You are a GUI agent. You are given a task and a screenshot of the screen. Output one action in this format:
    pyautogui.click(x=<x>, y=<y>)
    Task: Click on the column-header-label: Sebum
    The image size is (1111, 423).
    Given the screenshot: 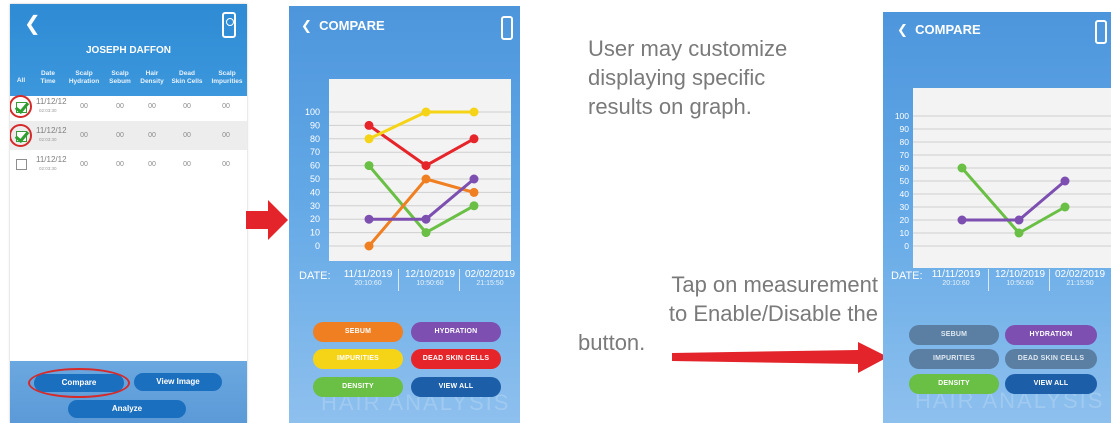 What is the action you would take?
    pyautogui.click(x=120, y=81)
    